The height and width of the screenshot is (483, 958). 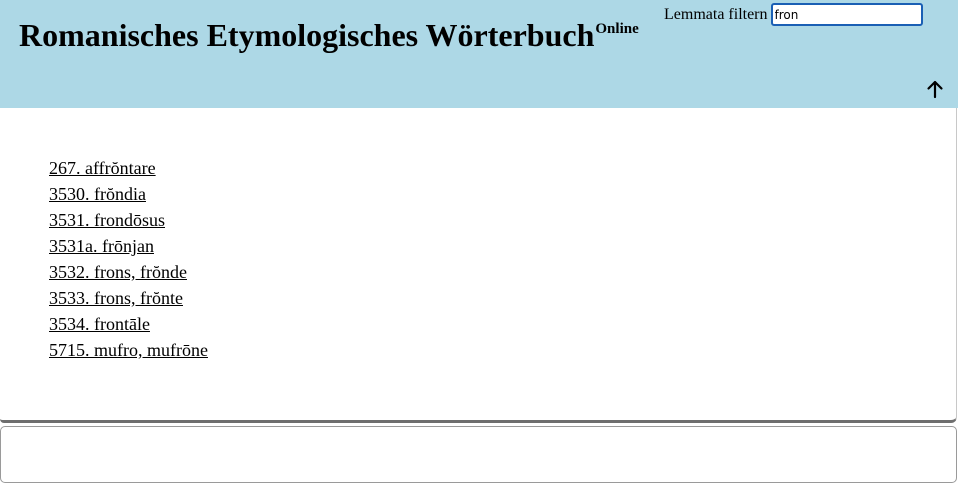 I want to click on lemma-filter: Lemmata filtern, so click(x=793, y=14).